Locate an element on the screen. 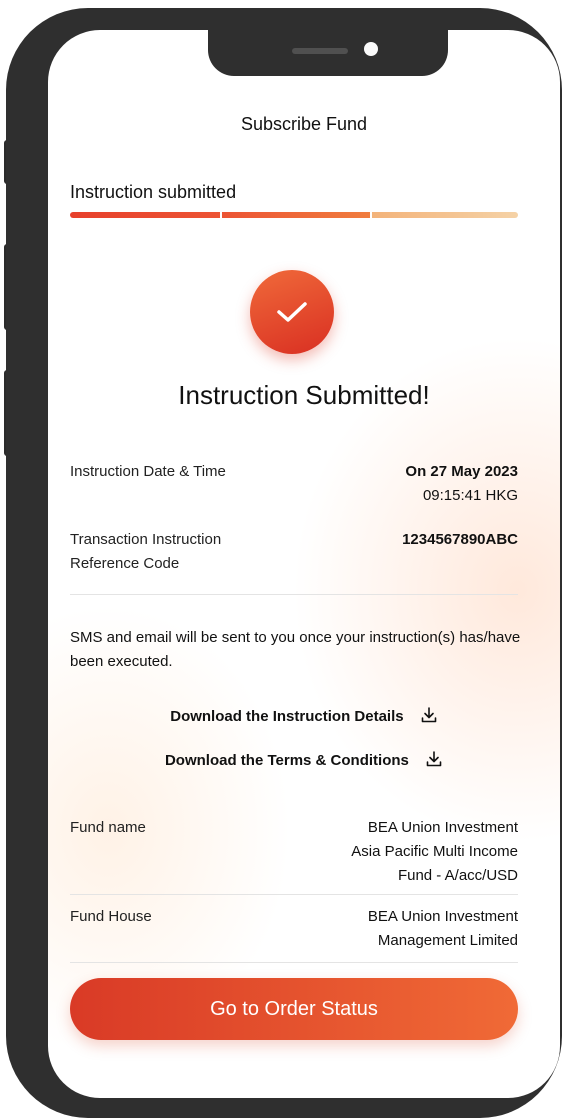 The image size is (562, 1118). reference-label-line2: Reference Code is located at coordinates (125, 563).